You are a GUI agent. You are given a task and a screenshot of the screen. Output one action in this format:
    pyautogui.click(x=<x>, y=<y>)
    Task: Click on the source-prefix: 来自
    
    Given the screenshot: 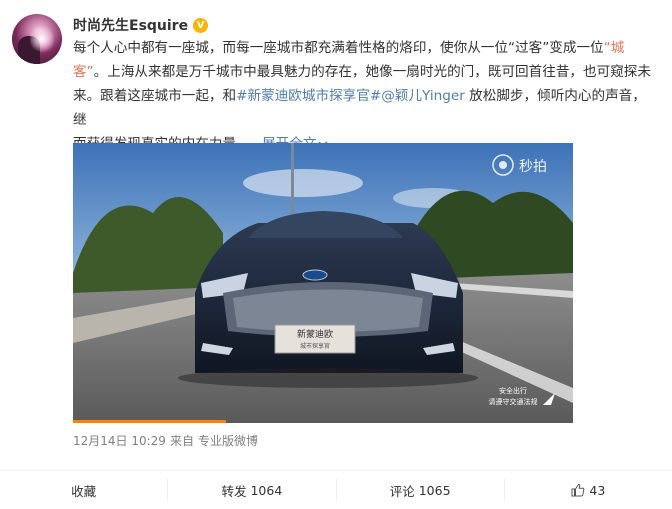 What is the action you would take?
    pyautogui.click(x=181, y=441)
    